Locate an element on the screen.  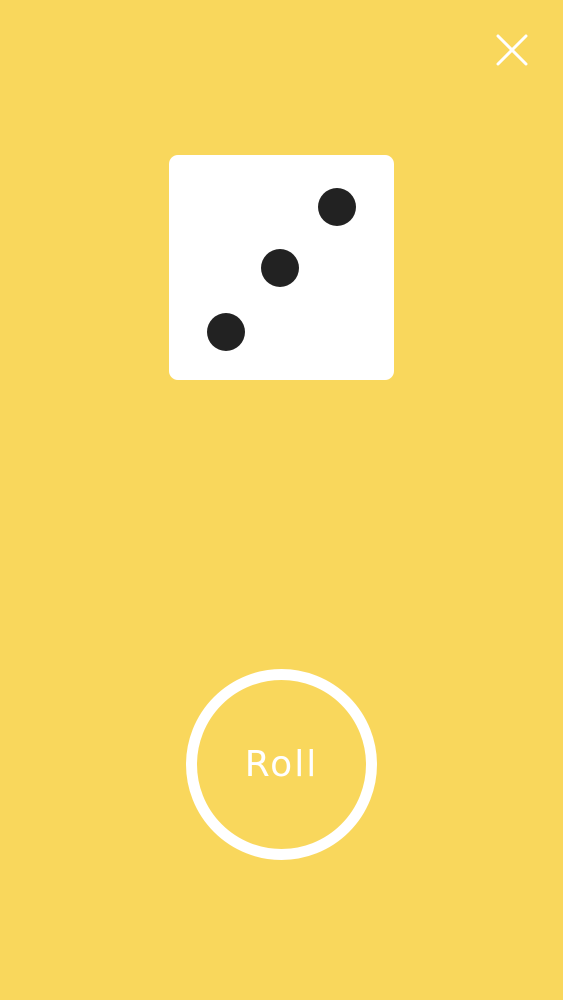
close-button is located at coordinates (512, 50).